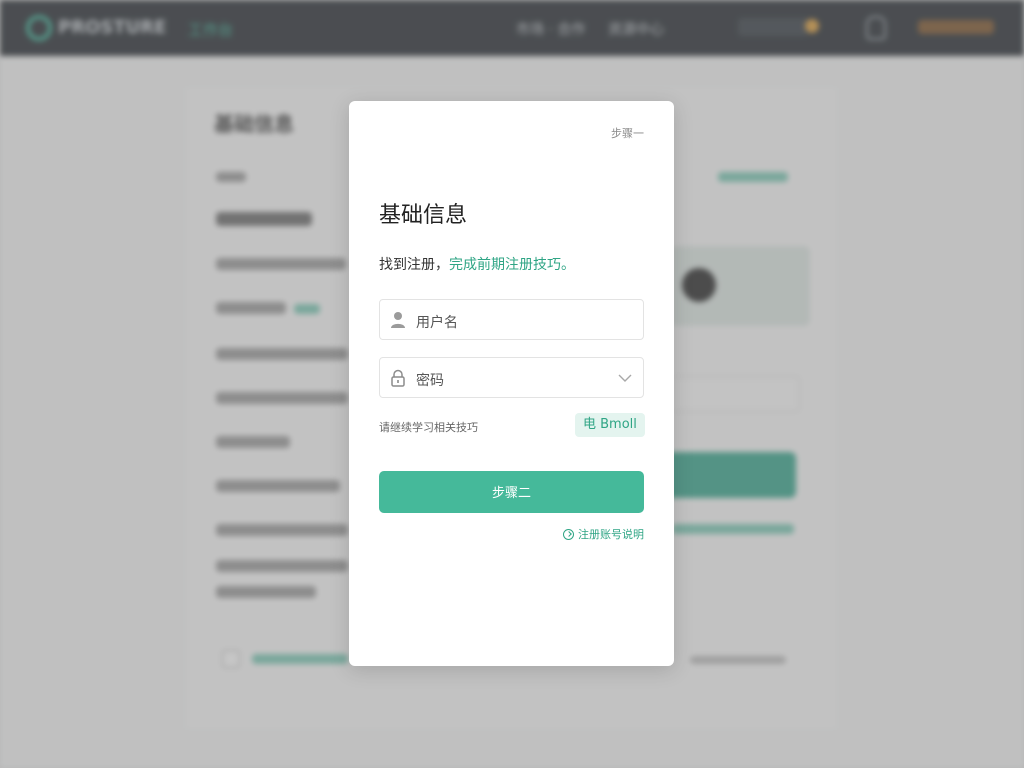 Image resolution: width=1024 pixels, height=768 pixels. What do you see at coordinates (511, 377) in the screenshot?
I see `password-field: 密码` at bounding box center [511, 377].